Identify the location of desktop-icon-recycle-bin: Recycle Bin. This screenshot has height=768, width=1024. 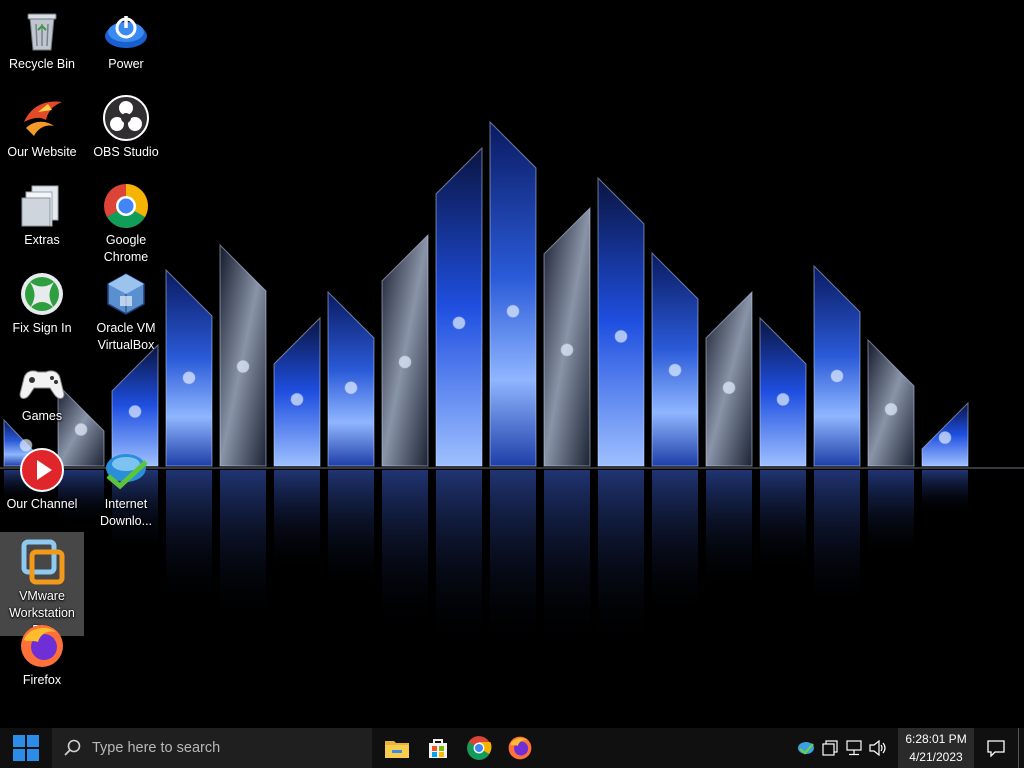
(42, 42).